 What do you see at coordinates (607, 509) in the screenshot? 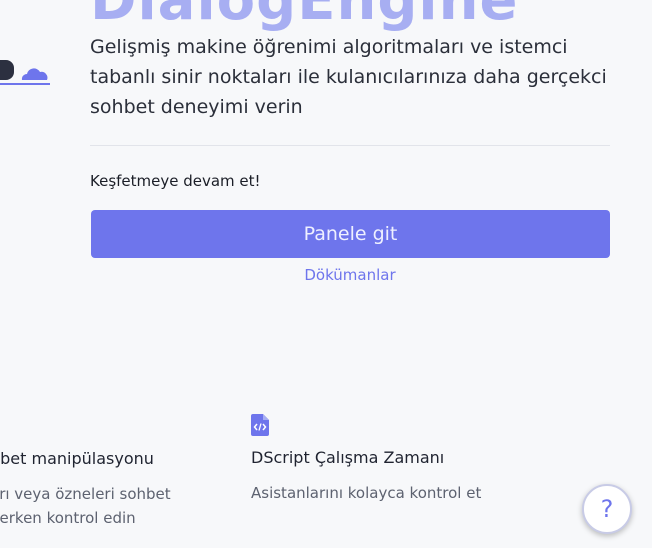
I see `help-button: ?` at bounding box center [607, 509].